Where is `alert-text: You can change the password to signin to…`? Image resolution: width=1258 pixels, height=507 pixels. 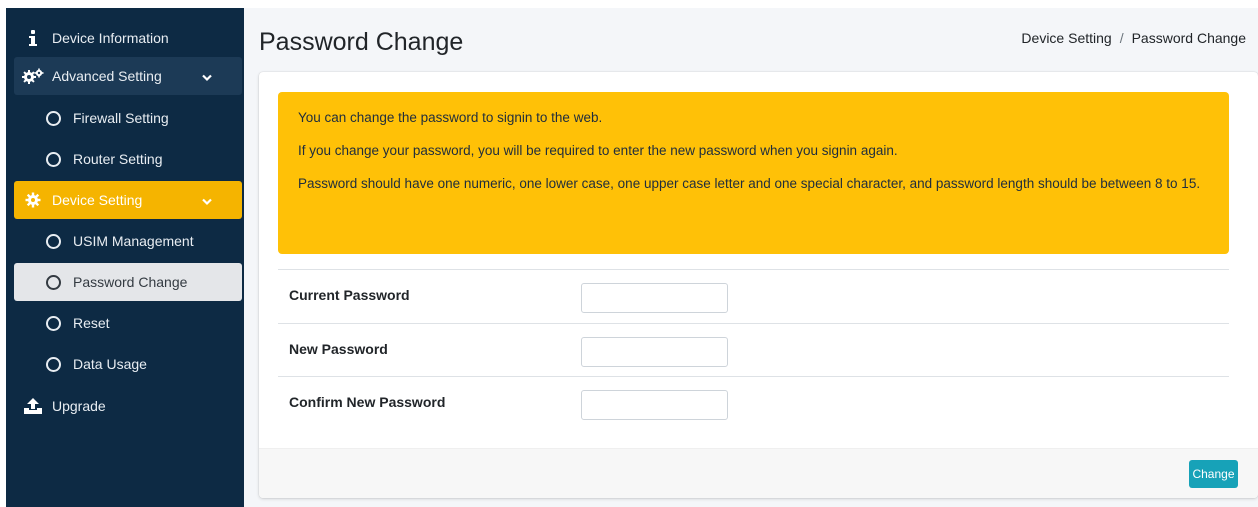
alert-text: You can change the password to signin to… is located at coordinates (450, 117).